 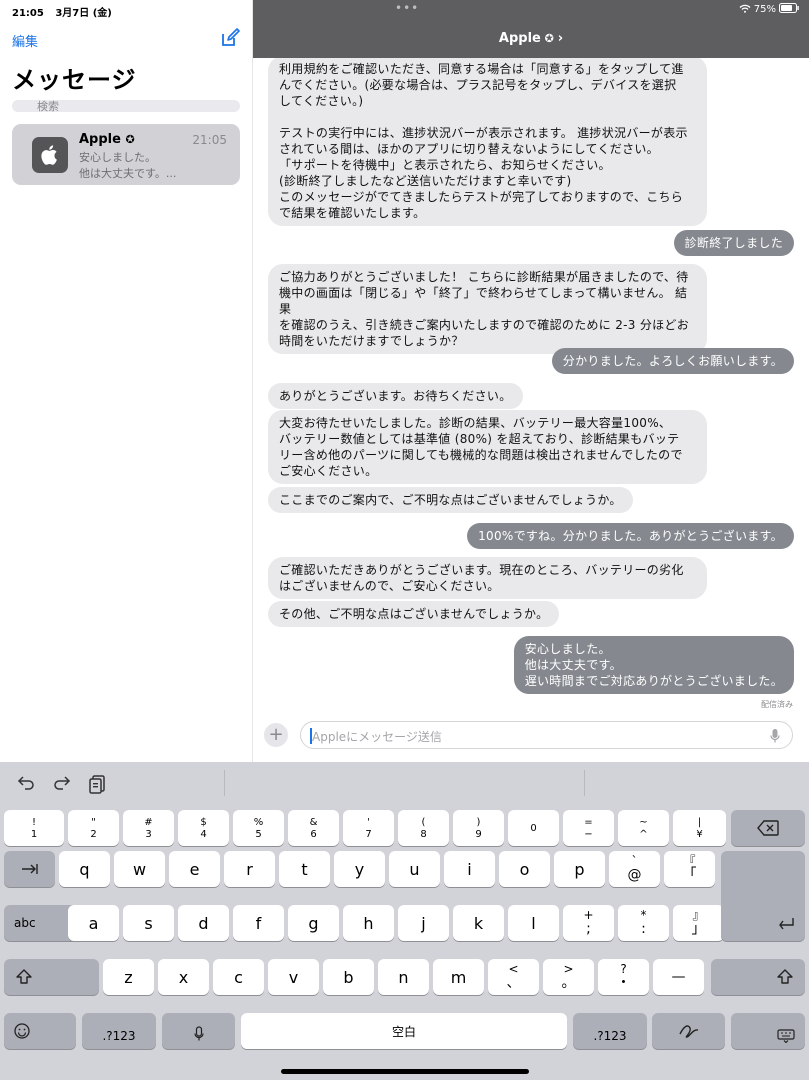 What do you see at coordinates (84, 869) in the screenshot?
I see `key-q: q` at bounding box center [84, 869].